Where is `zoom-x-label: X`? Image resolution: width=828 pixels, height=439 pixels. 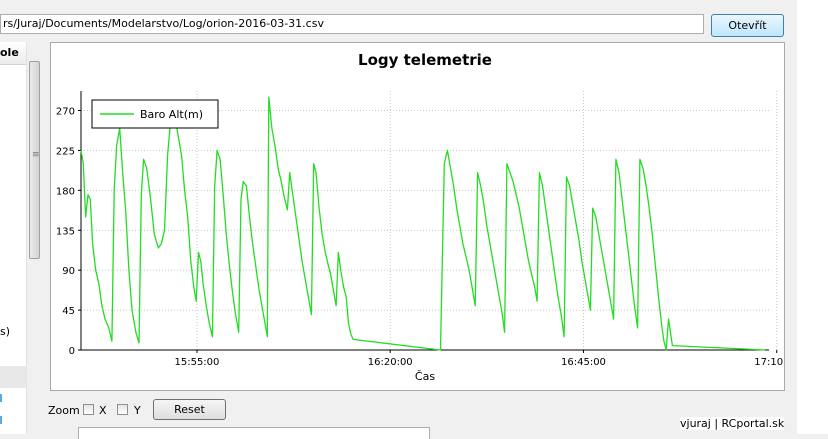
zoom-x-label: X is located at coordinates (103, 410).